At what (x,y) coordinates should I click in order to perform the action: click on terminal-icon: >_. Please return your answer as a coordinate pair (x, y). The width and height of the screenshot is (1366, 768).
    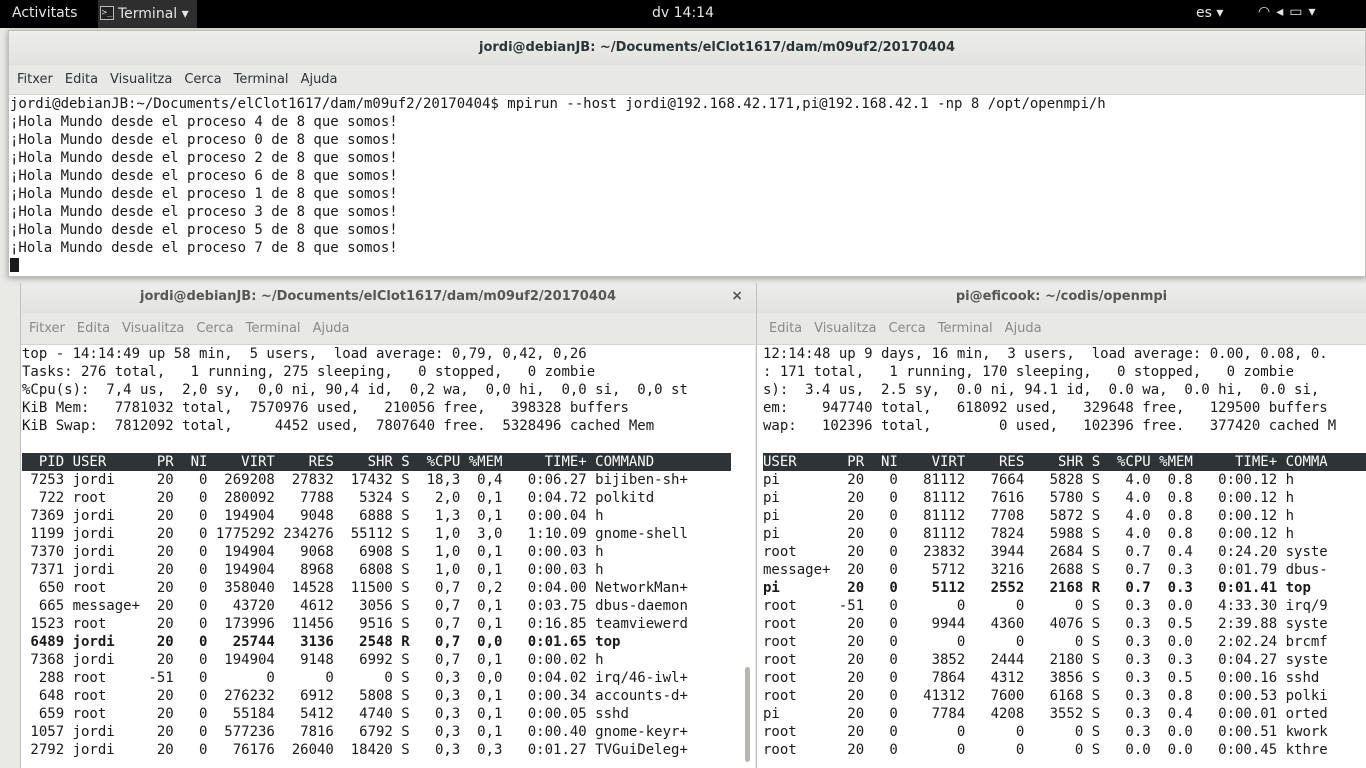
    Looking at the image, I should click on (107, 13).